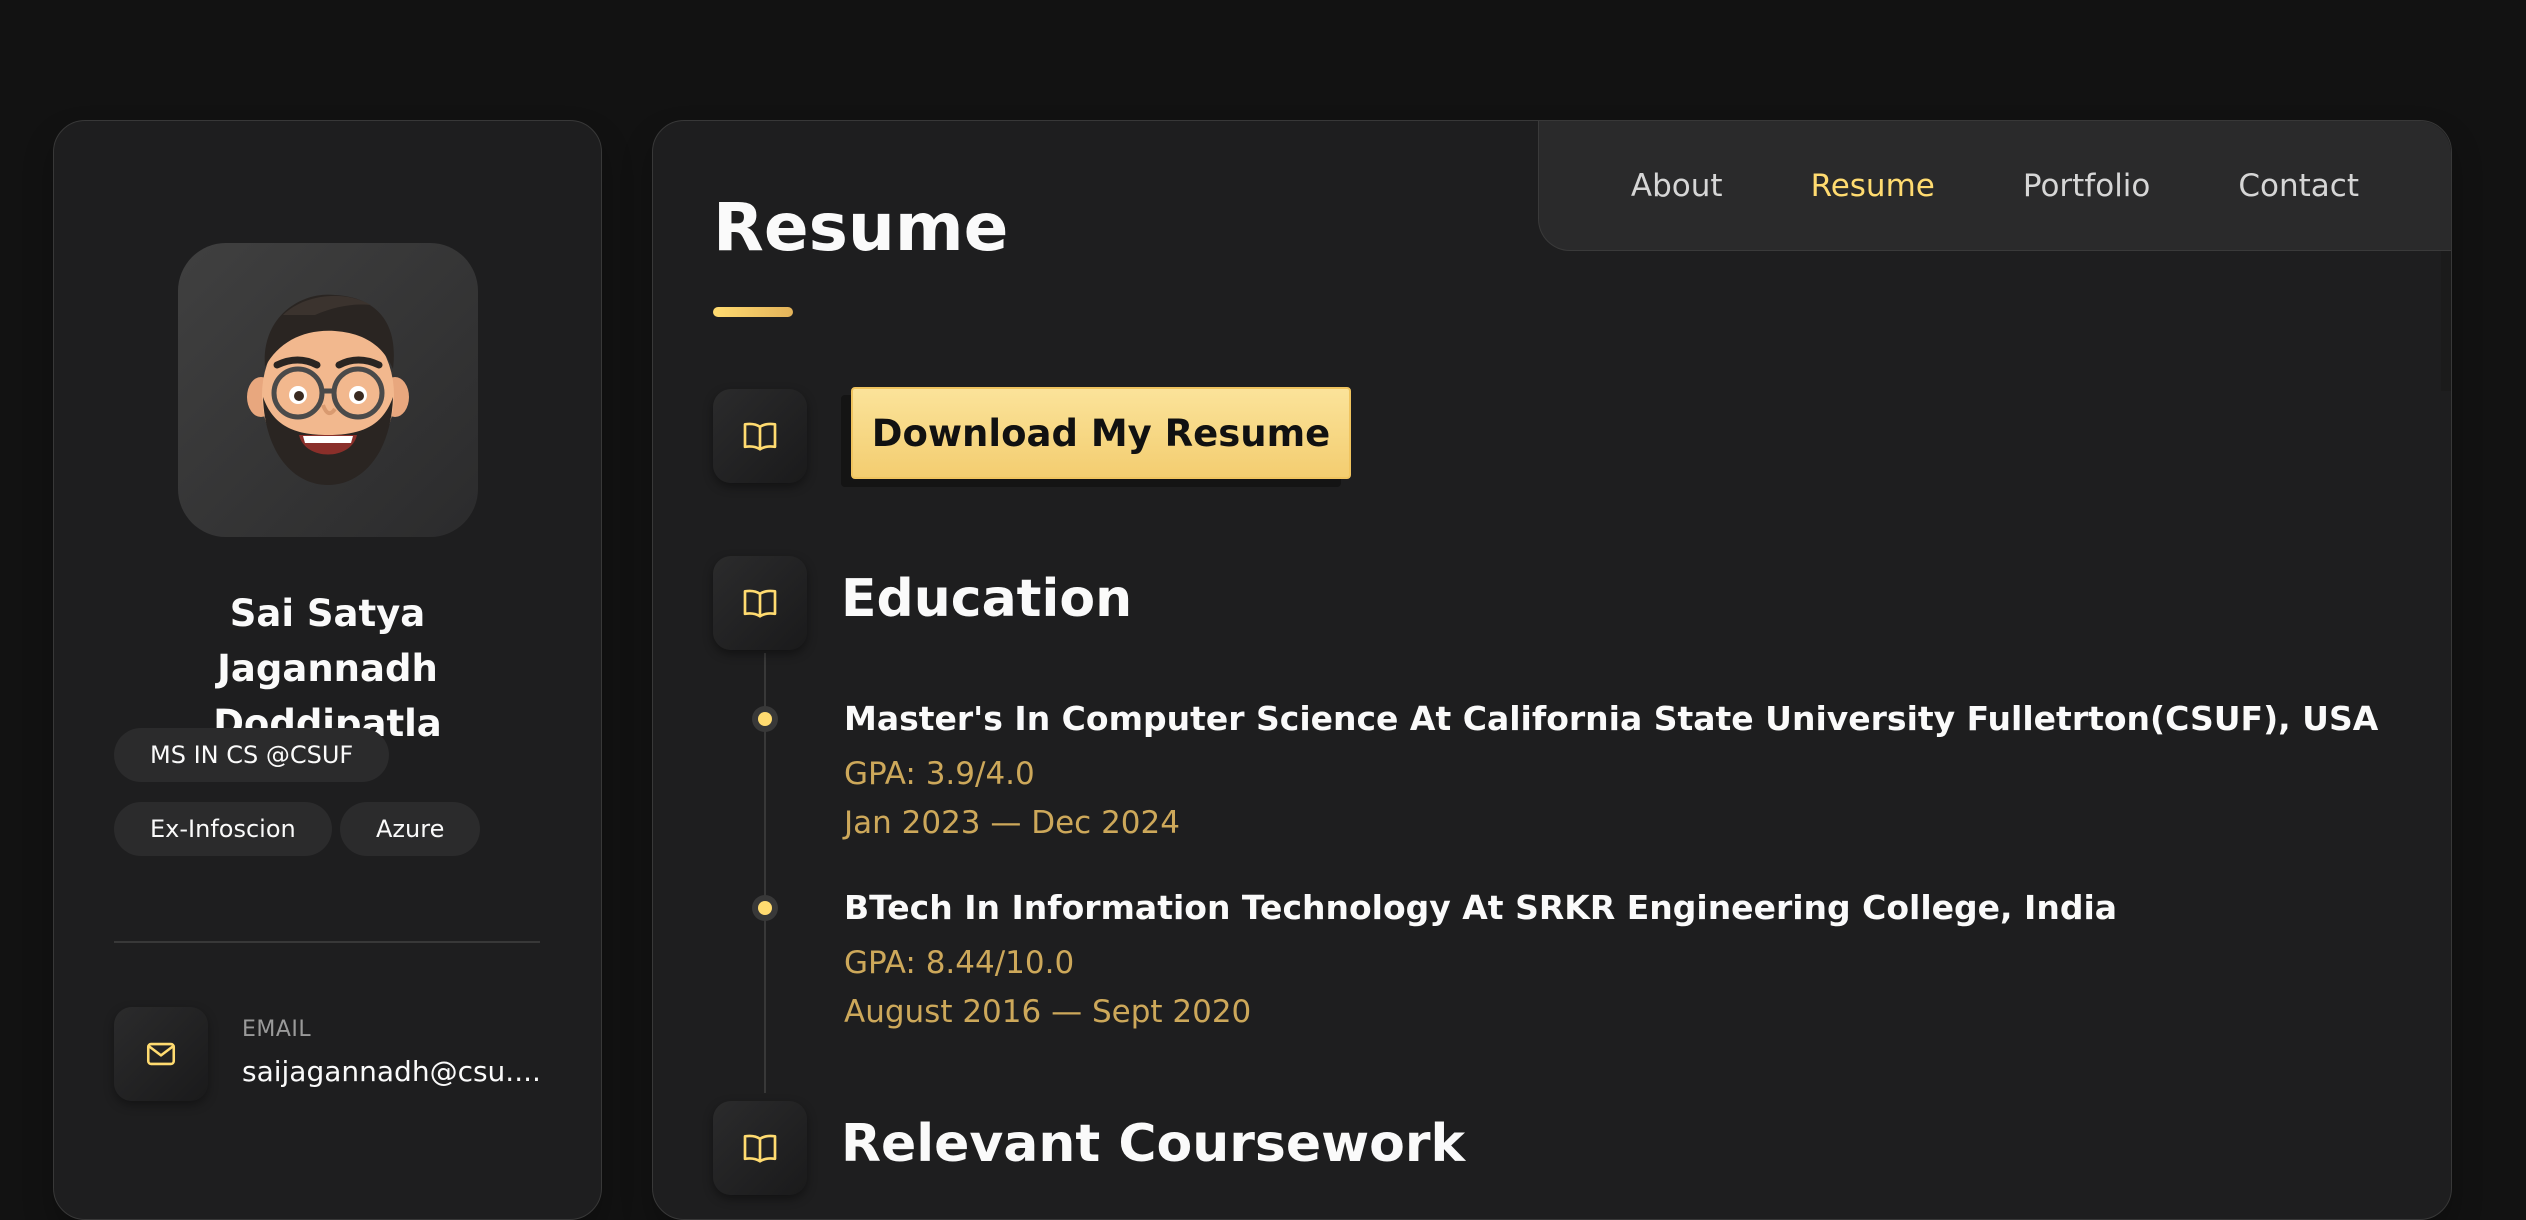 Image resolution: width=2526 pixels, height=1220 pixels. Describe the element at coordinates (1677, 186) in the screenshot. I see `nav-about: About` at that location.